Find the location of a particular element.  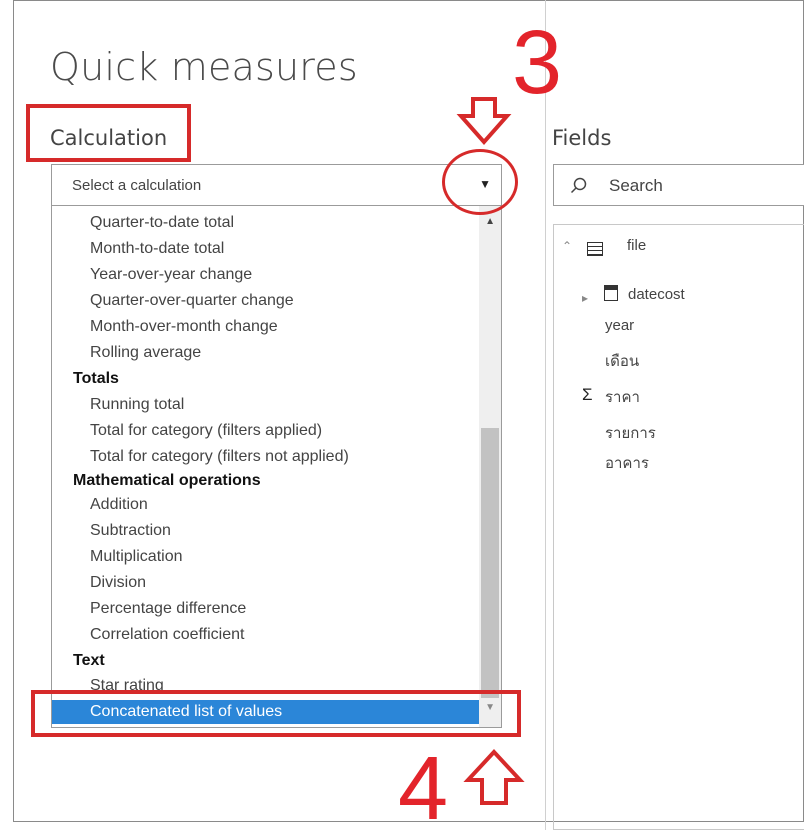

fields-search-input: Search is located at coordinates (678, 185).